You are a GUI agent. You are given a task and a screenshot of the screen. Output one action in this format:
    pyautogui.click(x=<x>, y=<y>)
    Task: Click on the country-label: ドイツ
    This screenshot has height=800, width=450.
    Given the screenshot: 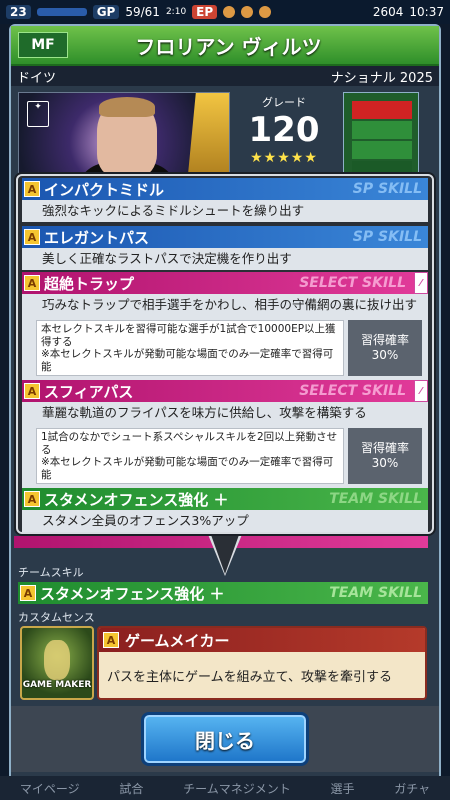 What is the action you would take?
    pyautogui.click(x=37, y=78)
    